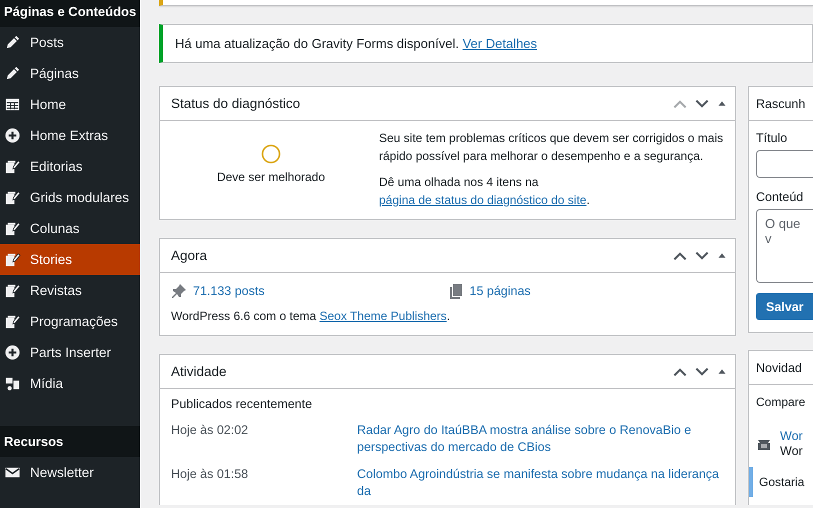  I want to click on menu-item: Páginas, so click(70, 73).